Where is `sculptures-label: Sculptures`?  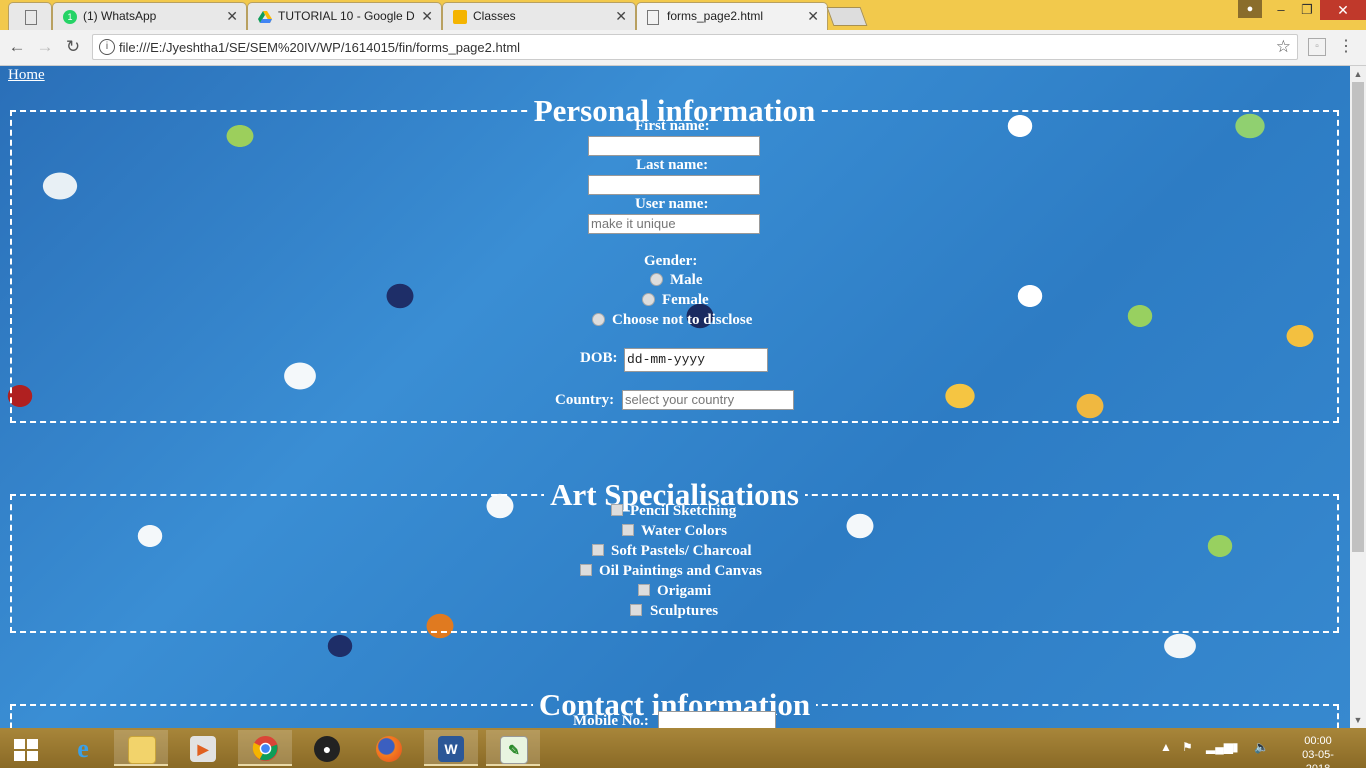 sculptures-label: Sculptures is located at coordinates (684, 611).